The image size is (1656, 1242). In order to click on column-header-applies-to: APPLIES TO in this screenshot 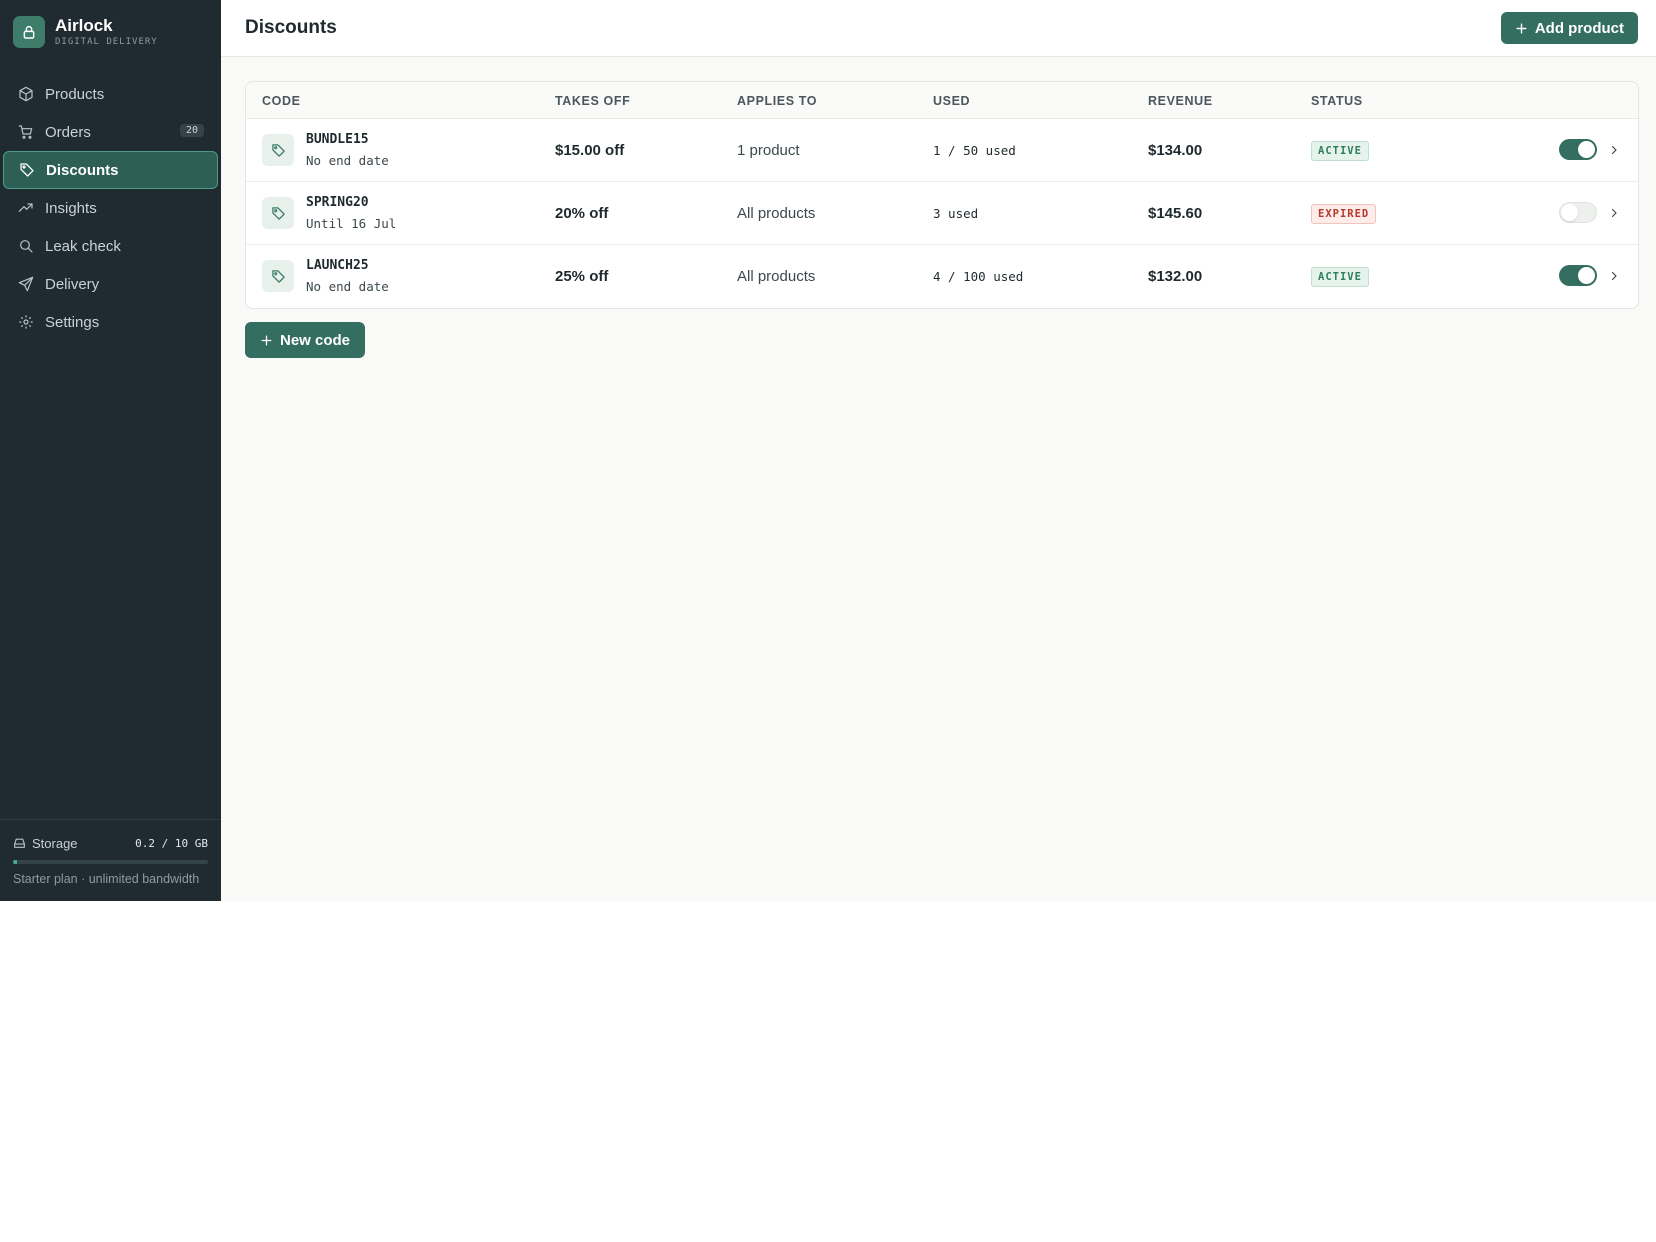, I will do `click(777, 101)`.